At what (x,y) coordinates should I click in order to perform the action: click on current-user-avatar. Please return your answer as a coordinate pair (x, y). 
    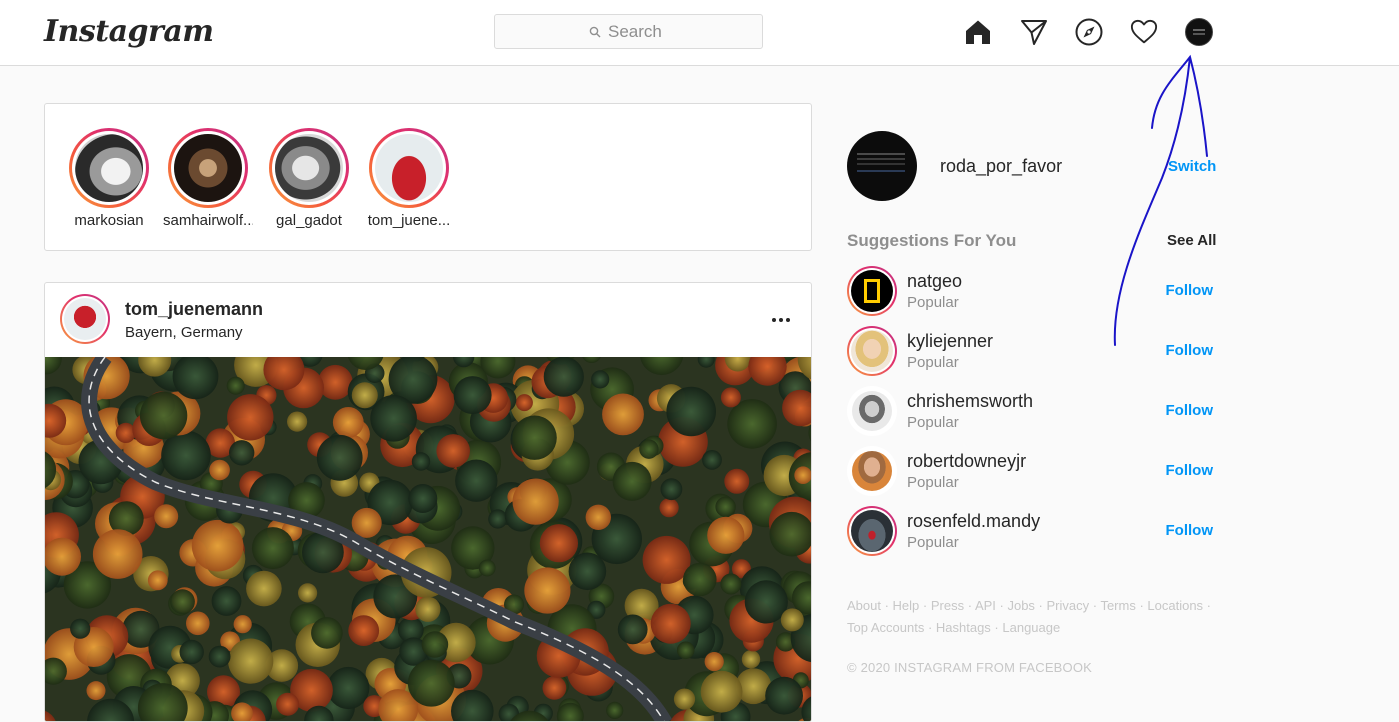
    Looking at the image, I should click on (882, 166).